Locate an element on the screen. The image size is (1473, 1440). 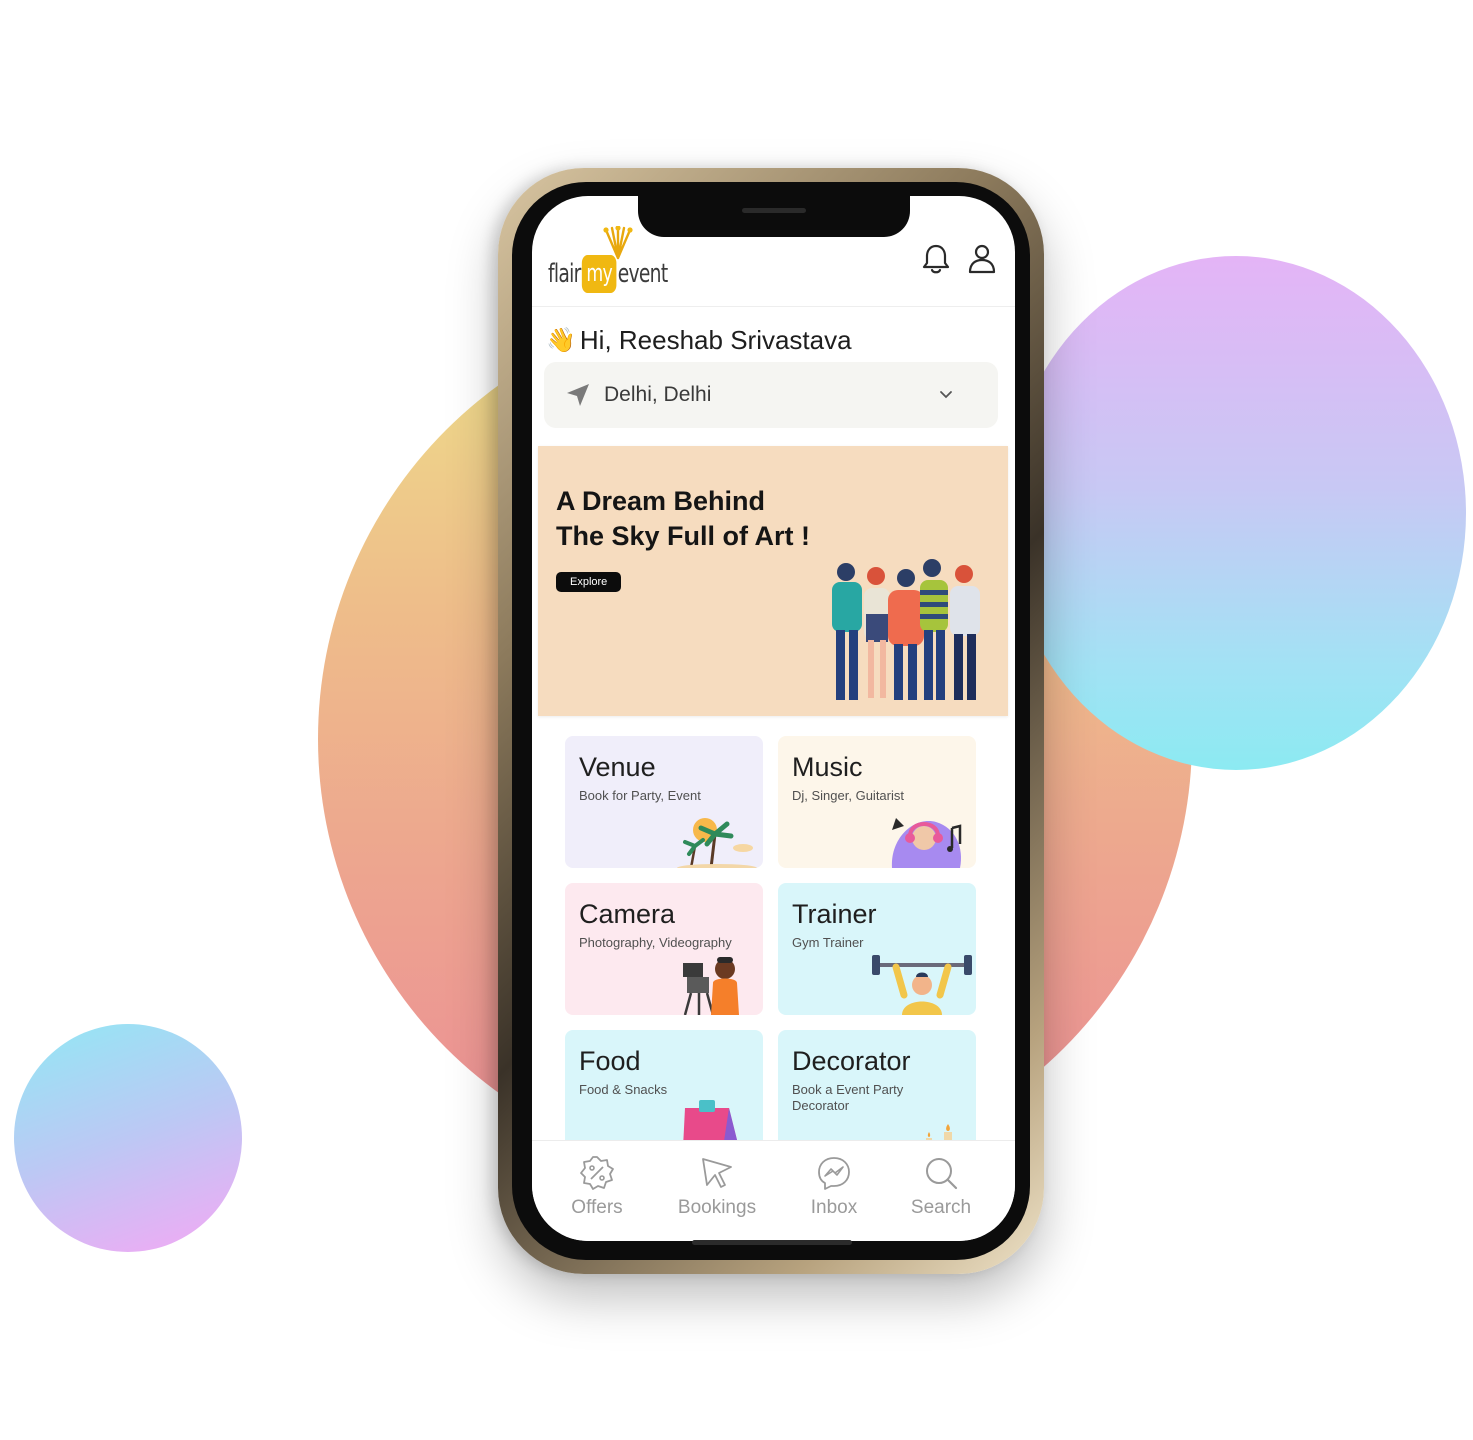
background-circle-small is located at coordinates (128, 1138).